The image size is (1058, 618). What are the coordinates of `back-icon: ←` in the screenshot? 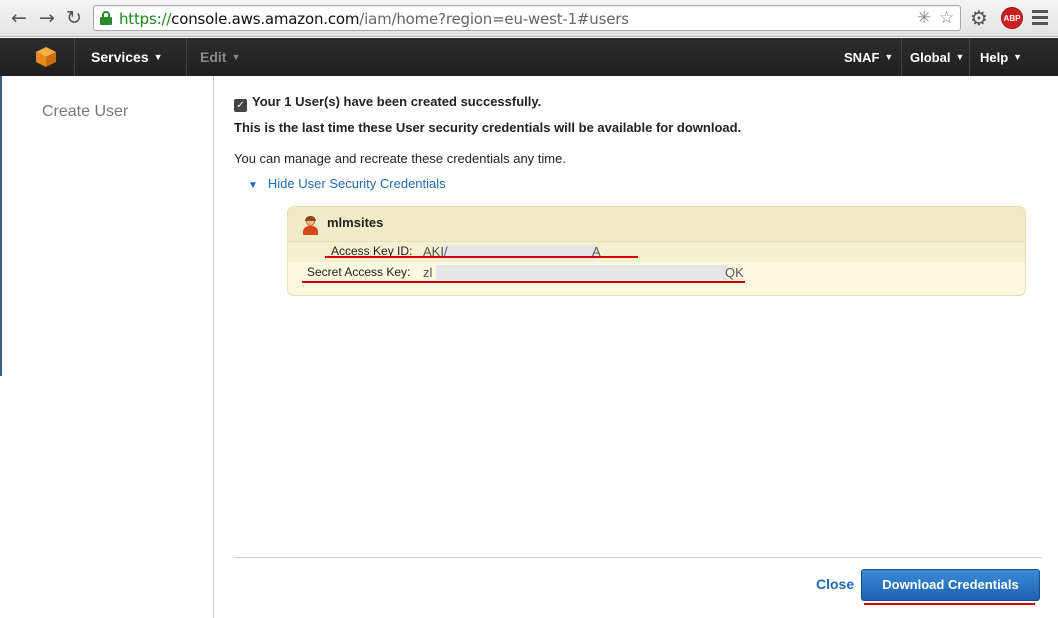 It's located at (19, 18).